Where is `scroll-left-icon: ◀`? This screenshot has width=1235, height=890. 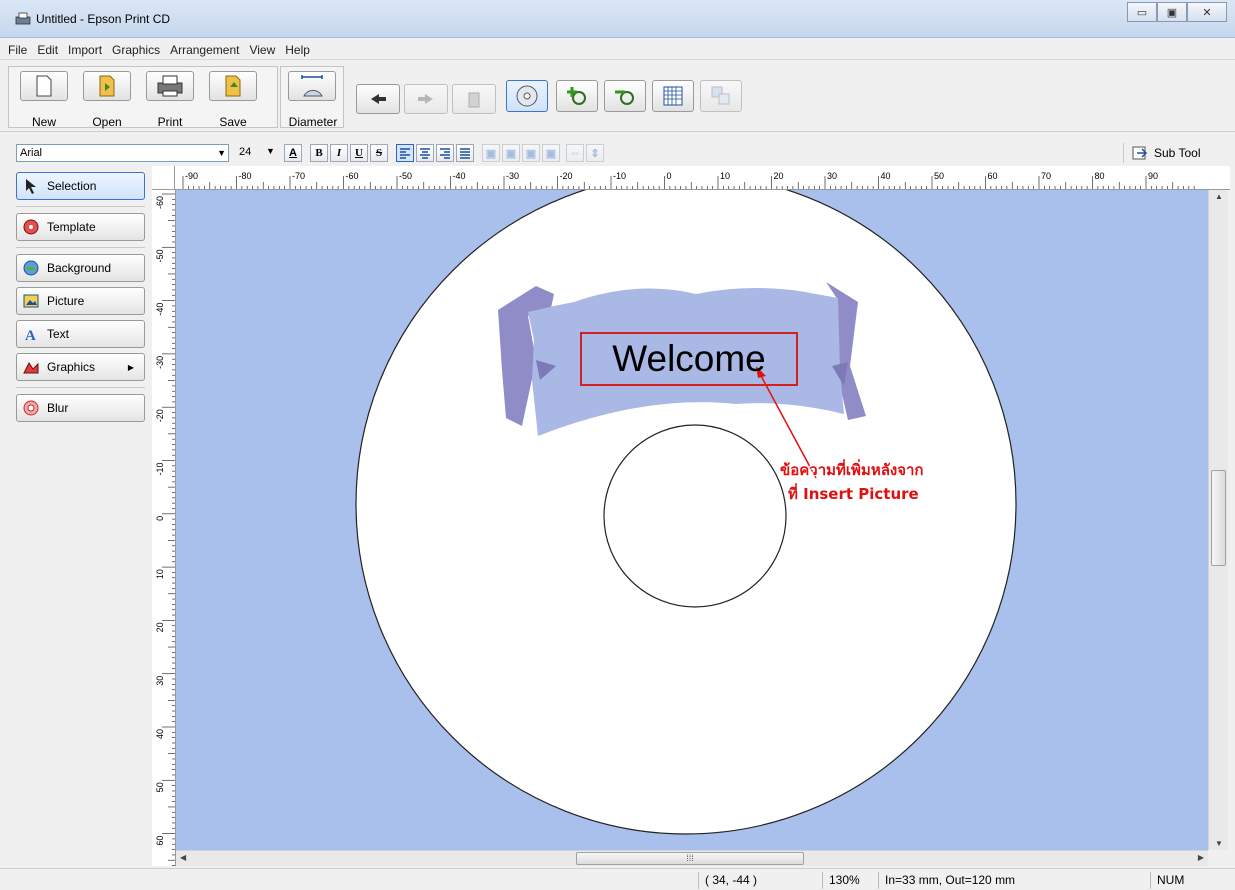 scroll-left-icon: ◀ is located at coordinates (183, 857).